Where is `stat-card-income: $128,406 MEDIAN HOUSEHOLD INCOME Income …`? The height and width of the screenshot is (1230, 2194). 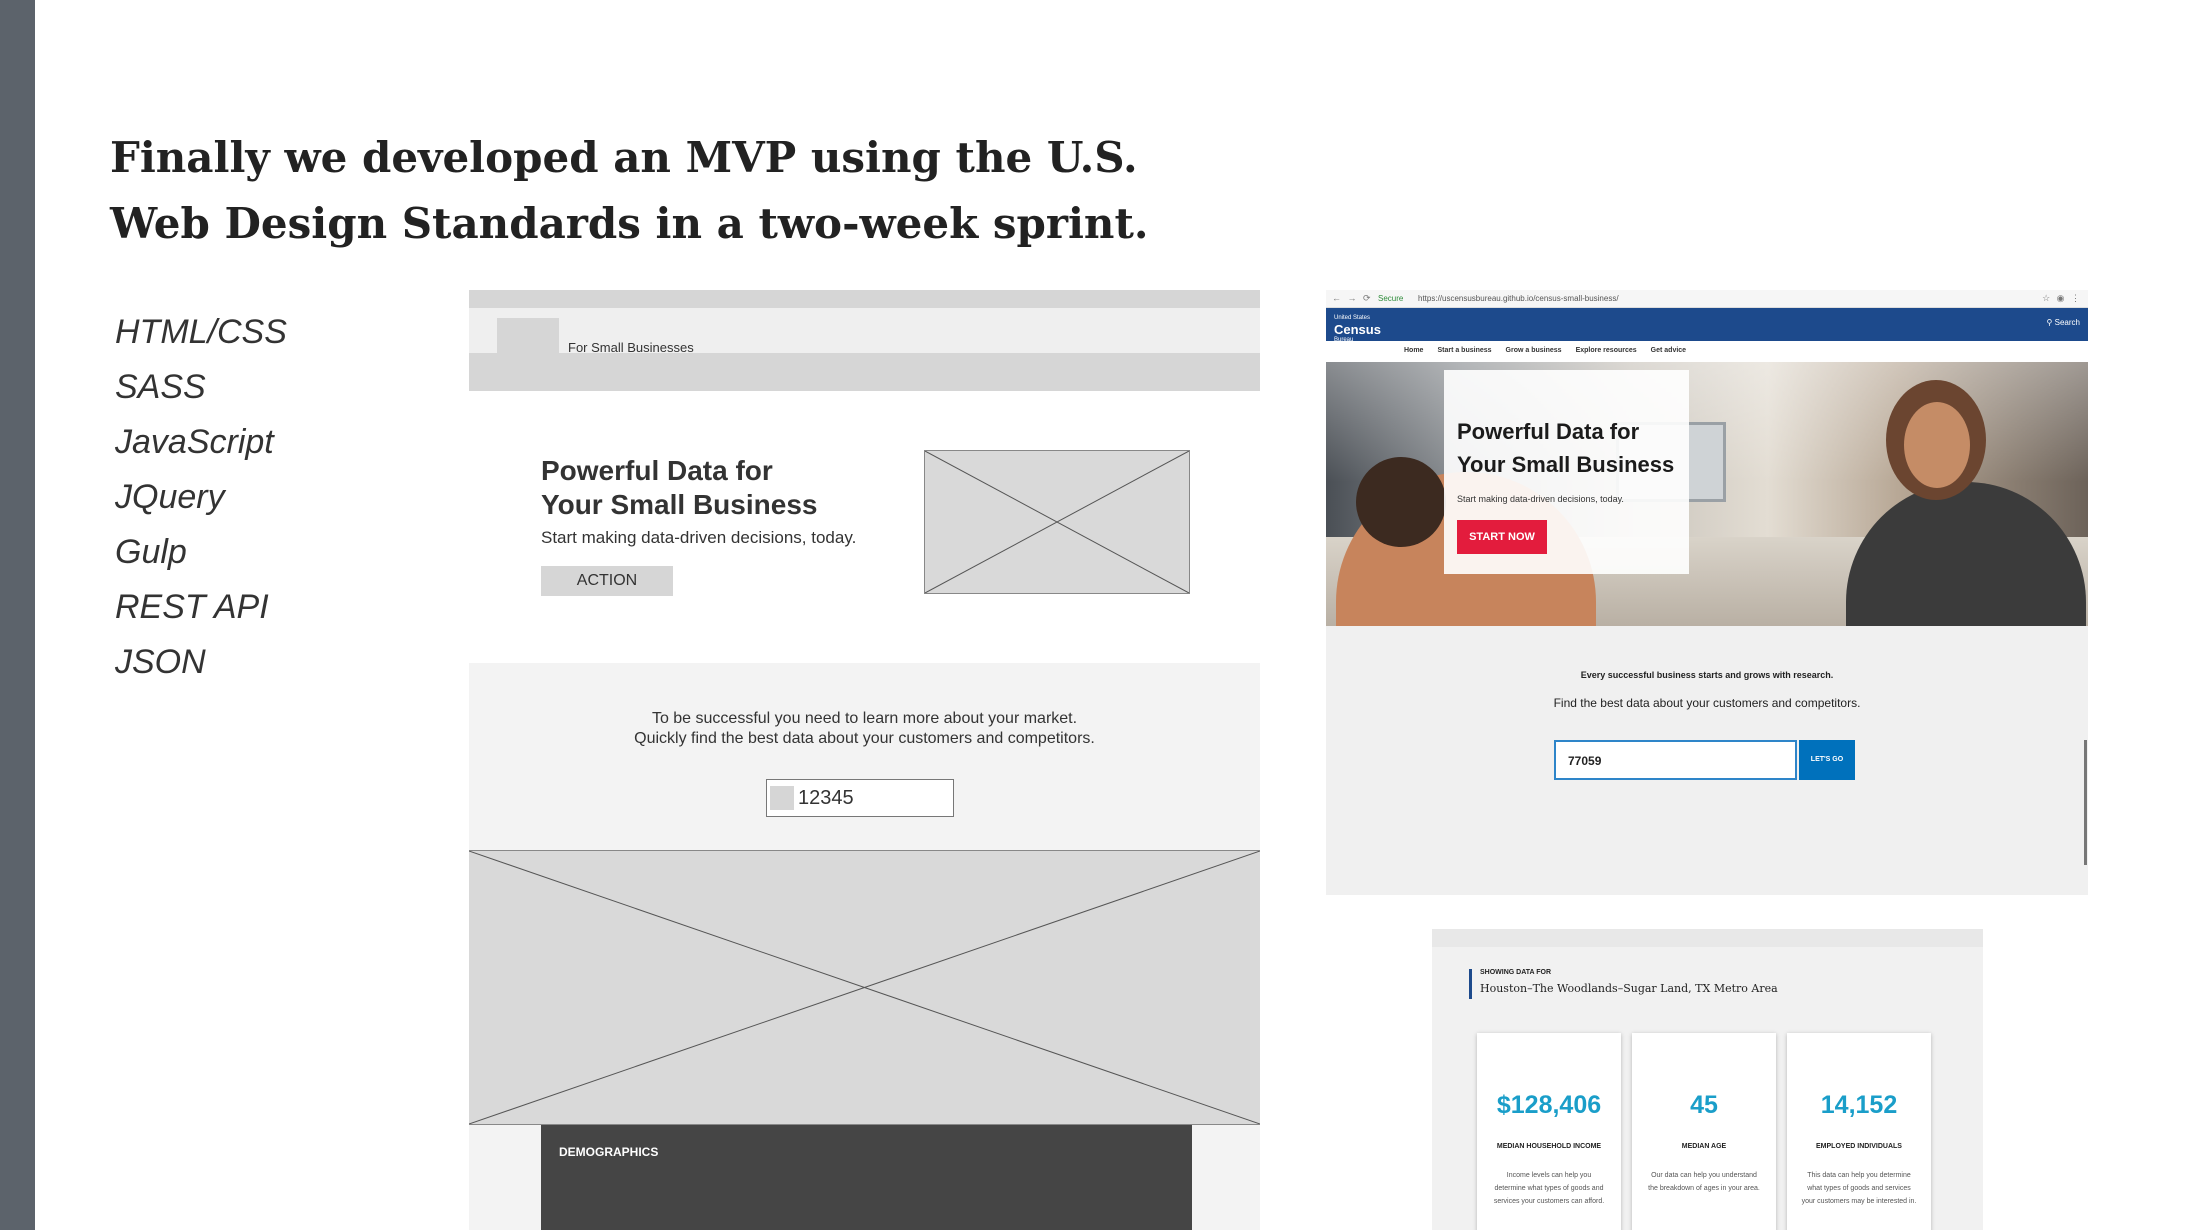 stat-card-income: $128,406 MEDIAN HOUSEHOLD INCOME Income … is located at coordinates (1549, 1131).